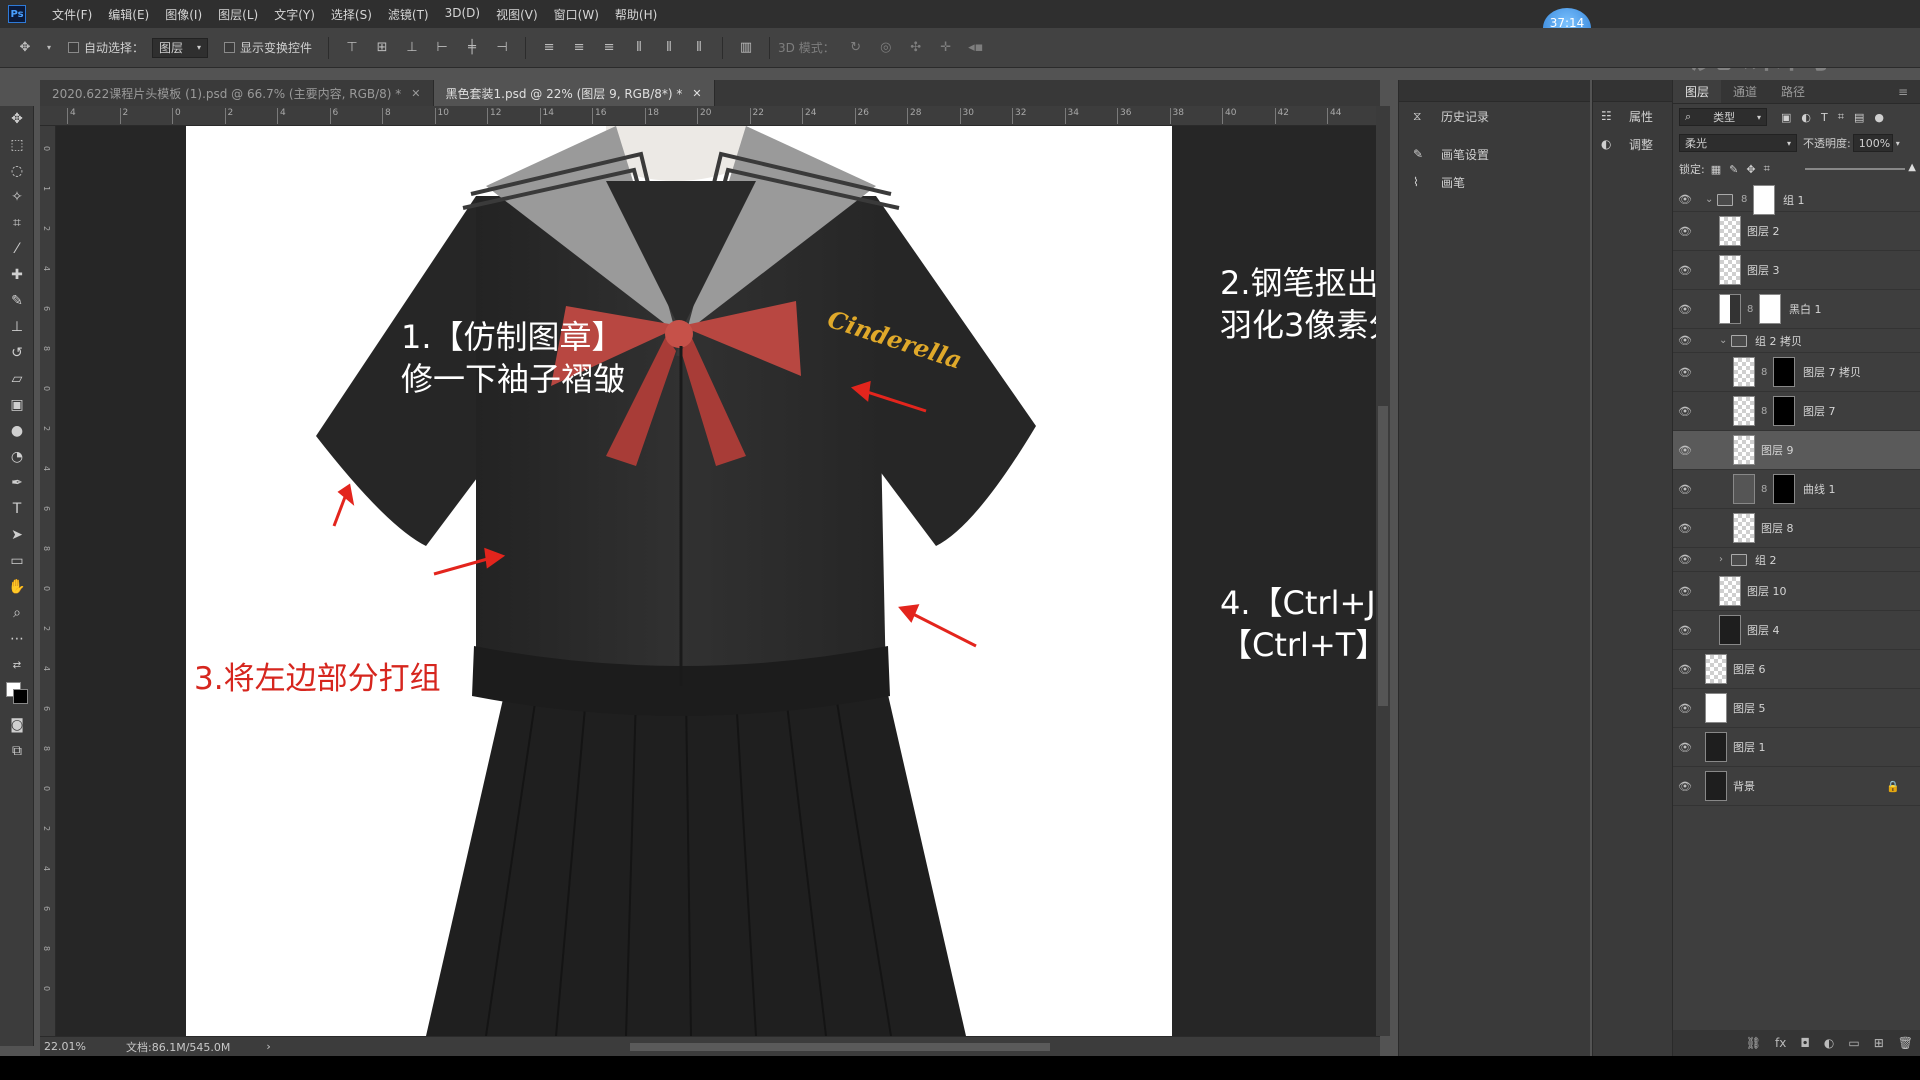  Describe the element at coordinates (128, 14) in the screenshot. I see `menu-item-1: 编辑(E)` at that location.